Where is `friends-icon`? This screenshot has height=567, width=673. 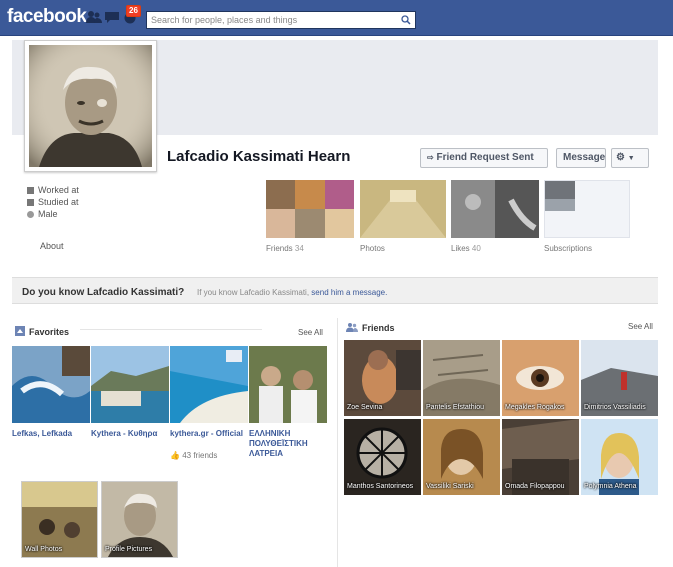 friends-icon is located at coordinates (352, 328).